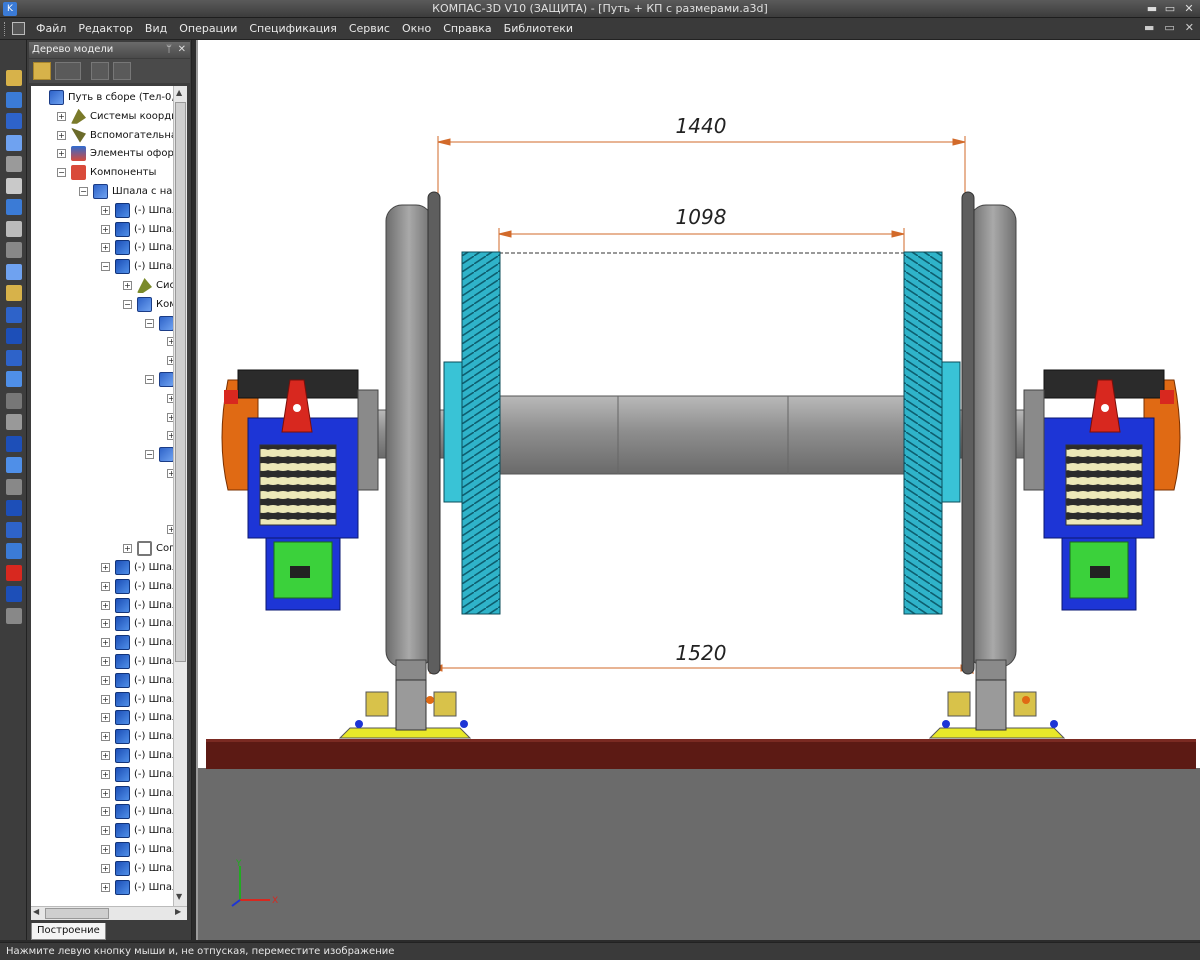 Image resolution: width=1200 pixels, height=960 pixels. Describe the element at coordinates (106, 172) in the screenshot. I see `tree-row: − Компоненты` at that location.